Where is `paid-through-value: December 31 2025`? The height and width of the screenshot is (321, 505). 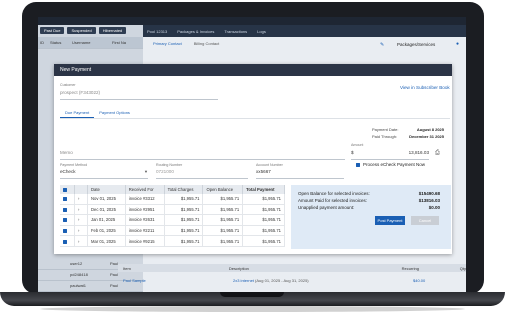
paid-through-value: December 31 2025 is located at coordinates (426, 136).